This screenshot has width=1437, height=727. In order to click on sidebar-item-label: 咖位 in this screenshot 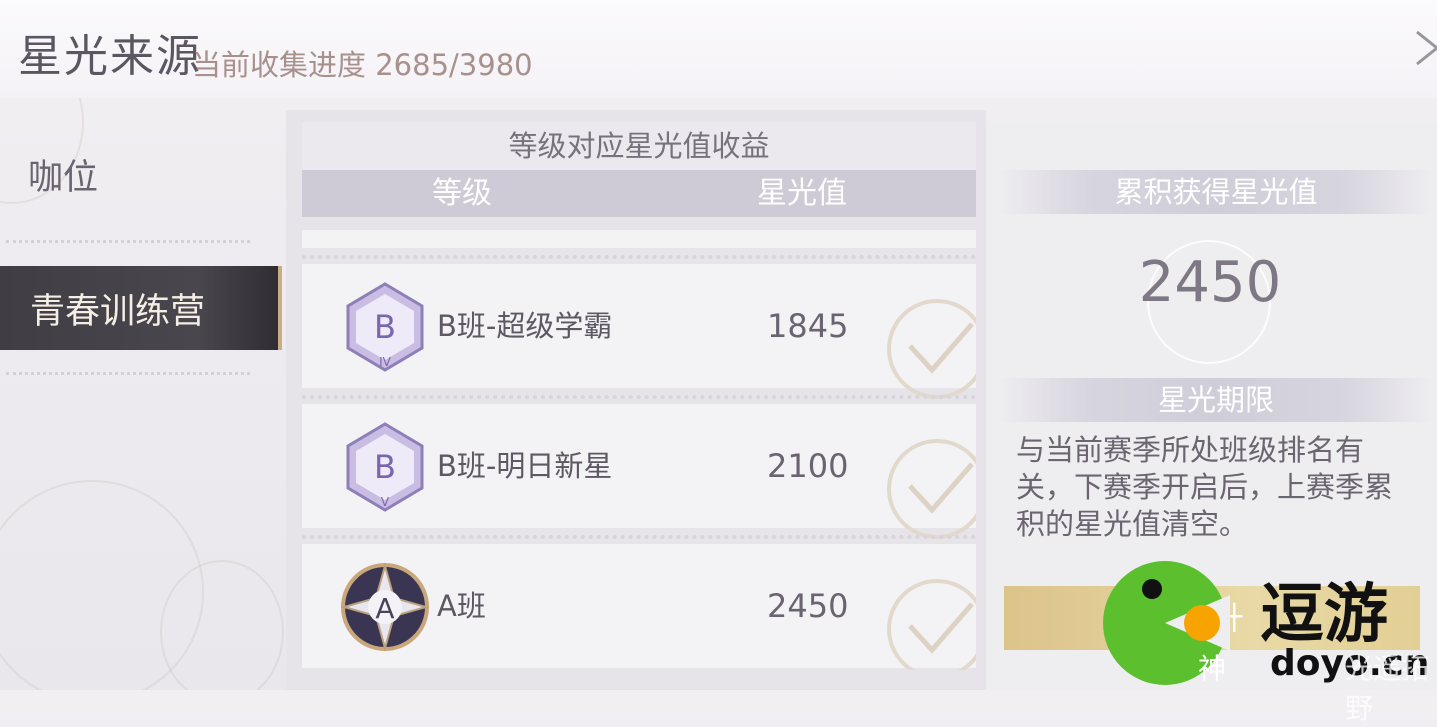, I will do `click(63, 177)`.